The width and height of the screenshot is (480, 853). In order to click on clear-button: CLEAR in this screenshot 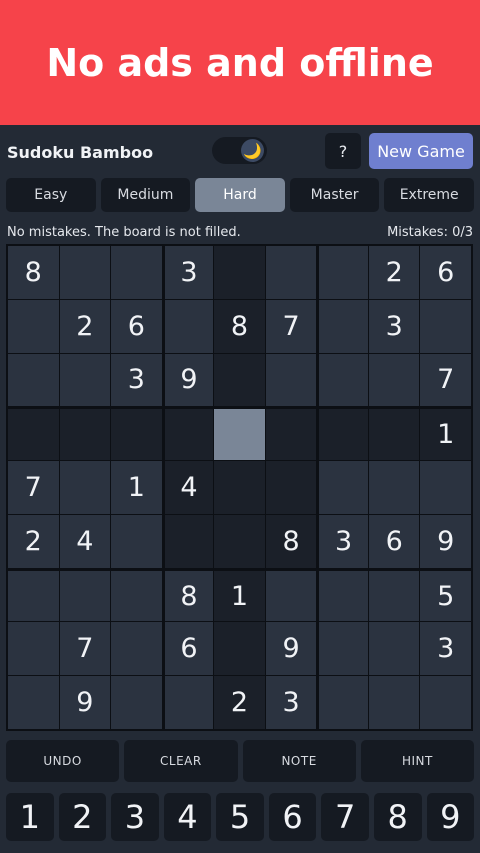, I will do `click(181, 761)`.